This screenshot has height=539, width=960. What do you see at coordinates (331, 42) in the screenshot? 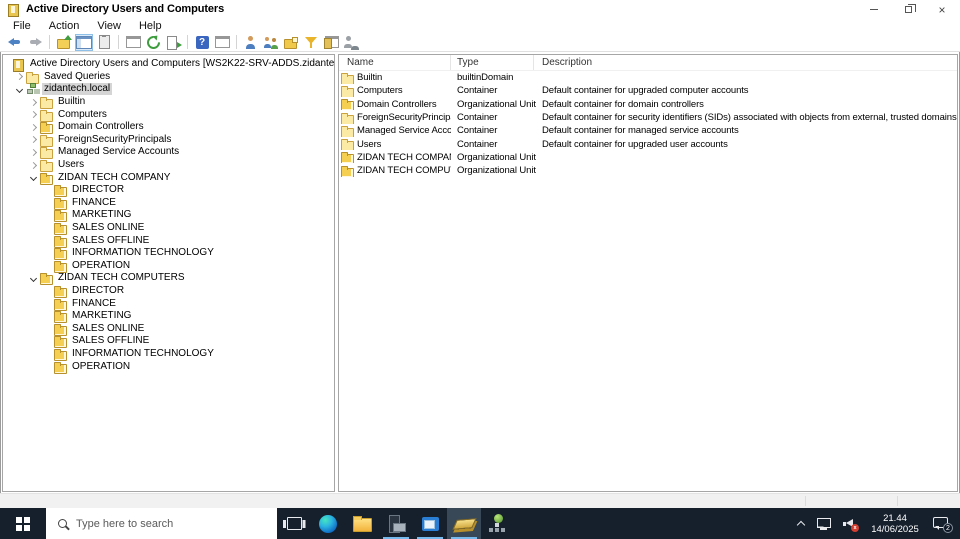
I see `advanced-icon` at bounding box center [331, 42].